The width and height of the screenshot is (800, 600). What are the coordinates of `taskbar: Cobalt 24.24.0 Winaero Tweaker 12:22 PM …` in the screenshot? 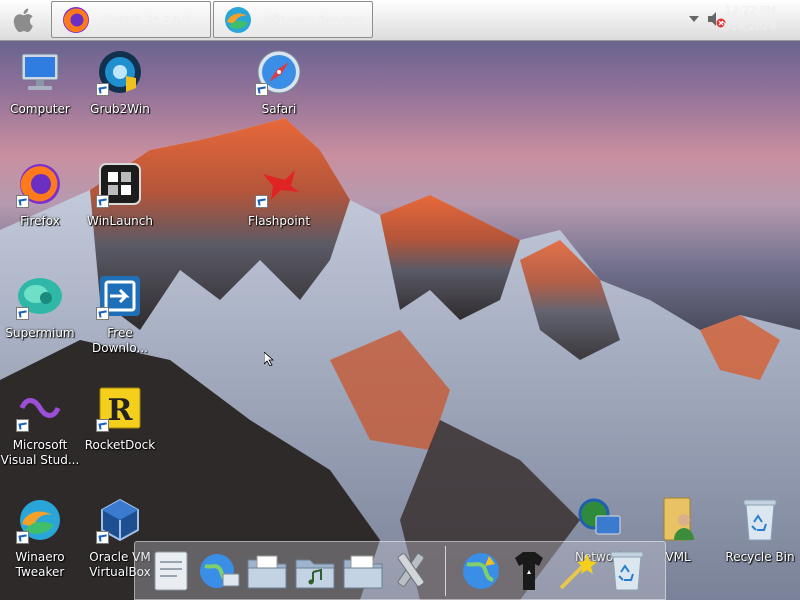 It's located at (400, 20).